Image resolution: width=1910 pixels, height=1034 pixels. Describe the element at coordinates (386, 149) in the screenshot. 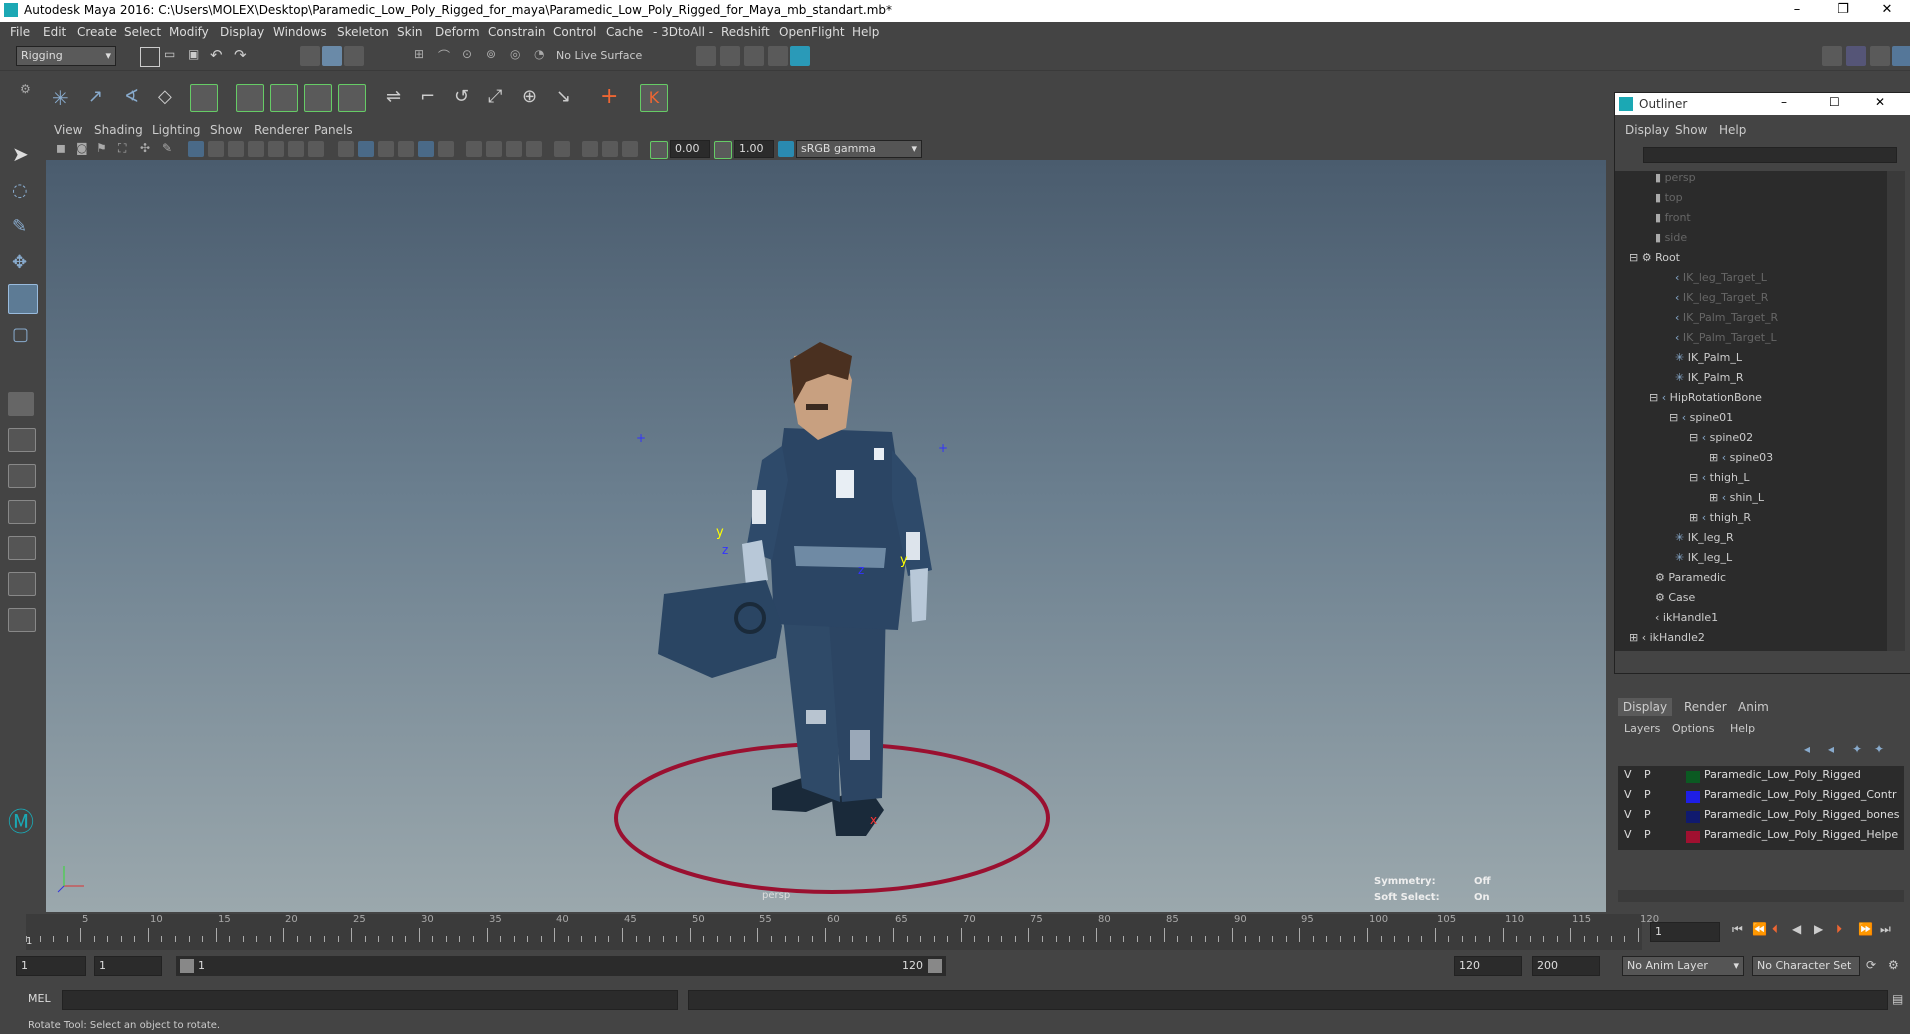

I see `wireframe-on-shaded-icon` at that location.